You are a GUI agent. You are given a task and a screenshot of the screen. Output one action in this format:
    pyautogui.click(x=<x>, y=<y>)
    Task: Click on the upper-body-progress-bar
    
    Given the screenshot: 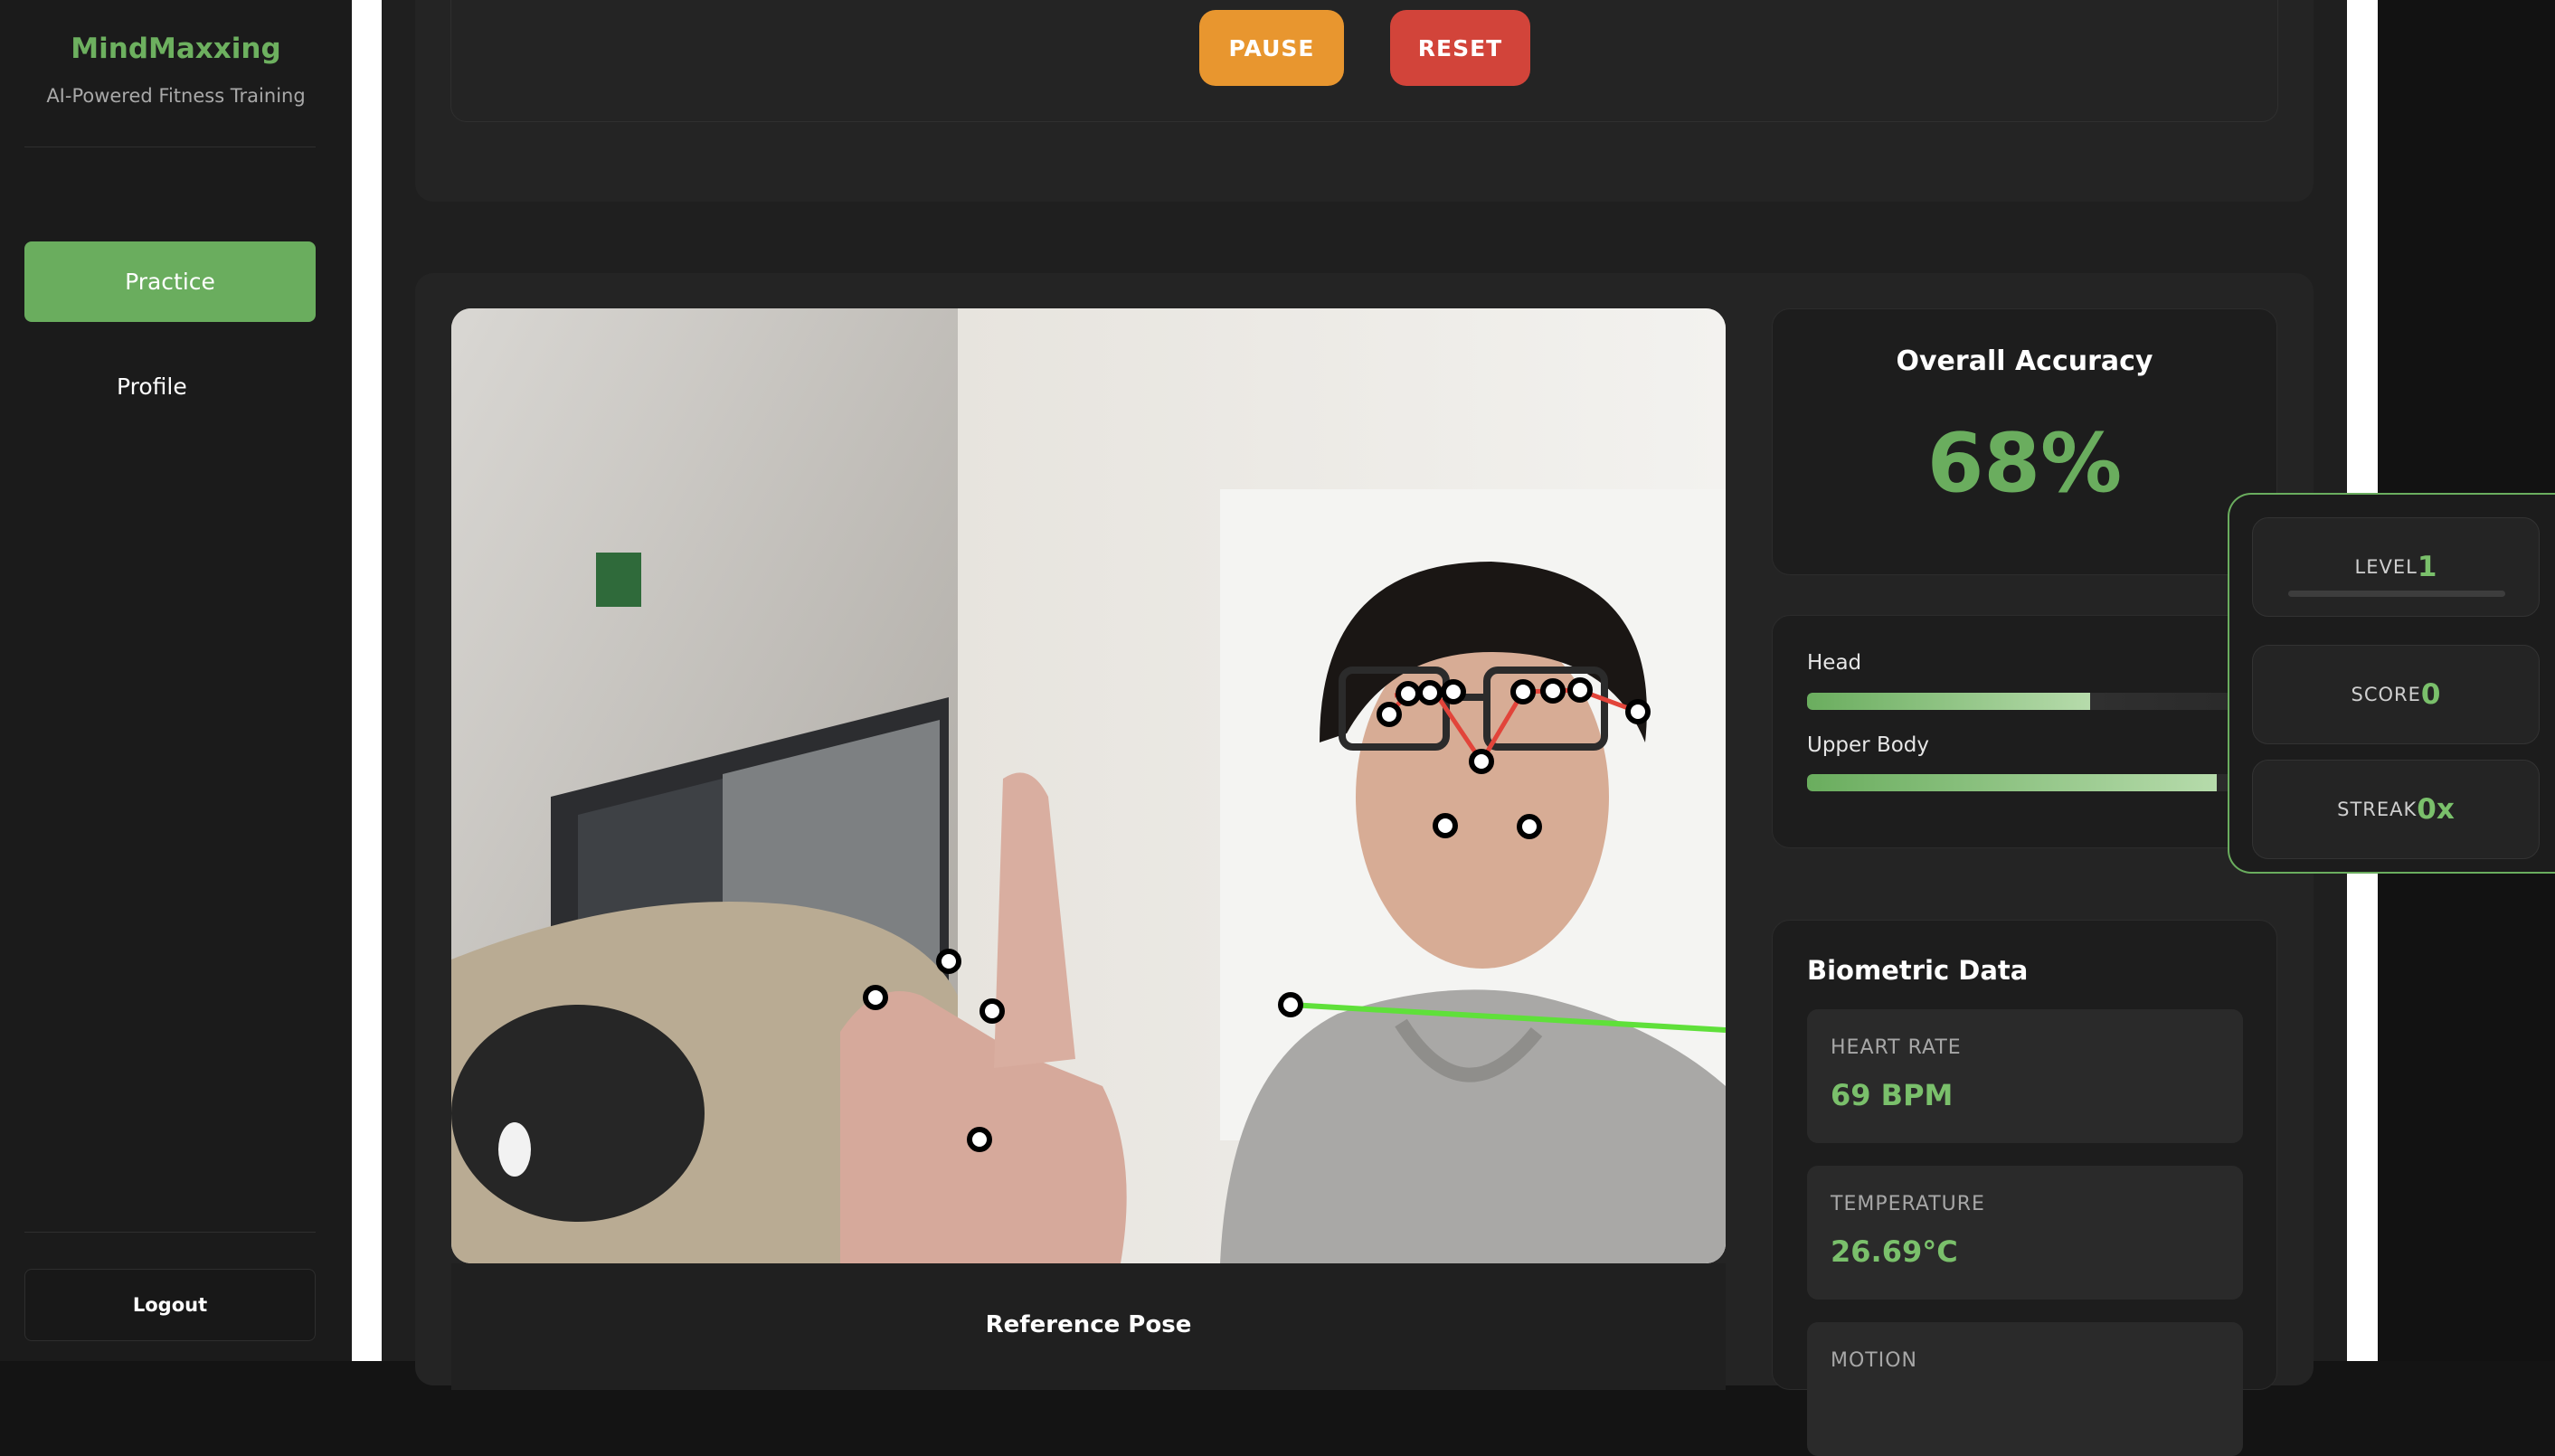 What is the action you would take?
    pyautogui.click(x=2025, y=782)
    